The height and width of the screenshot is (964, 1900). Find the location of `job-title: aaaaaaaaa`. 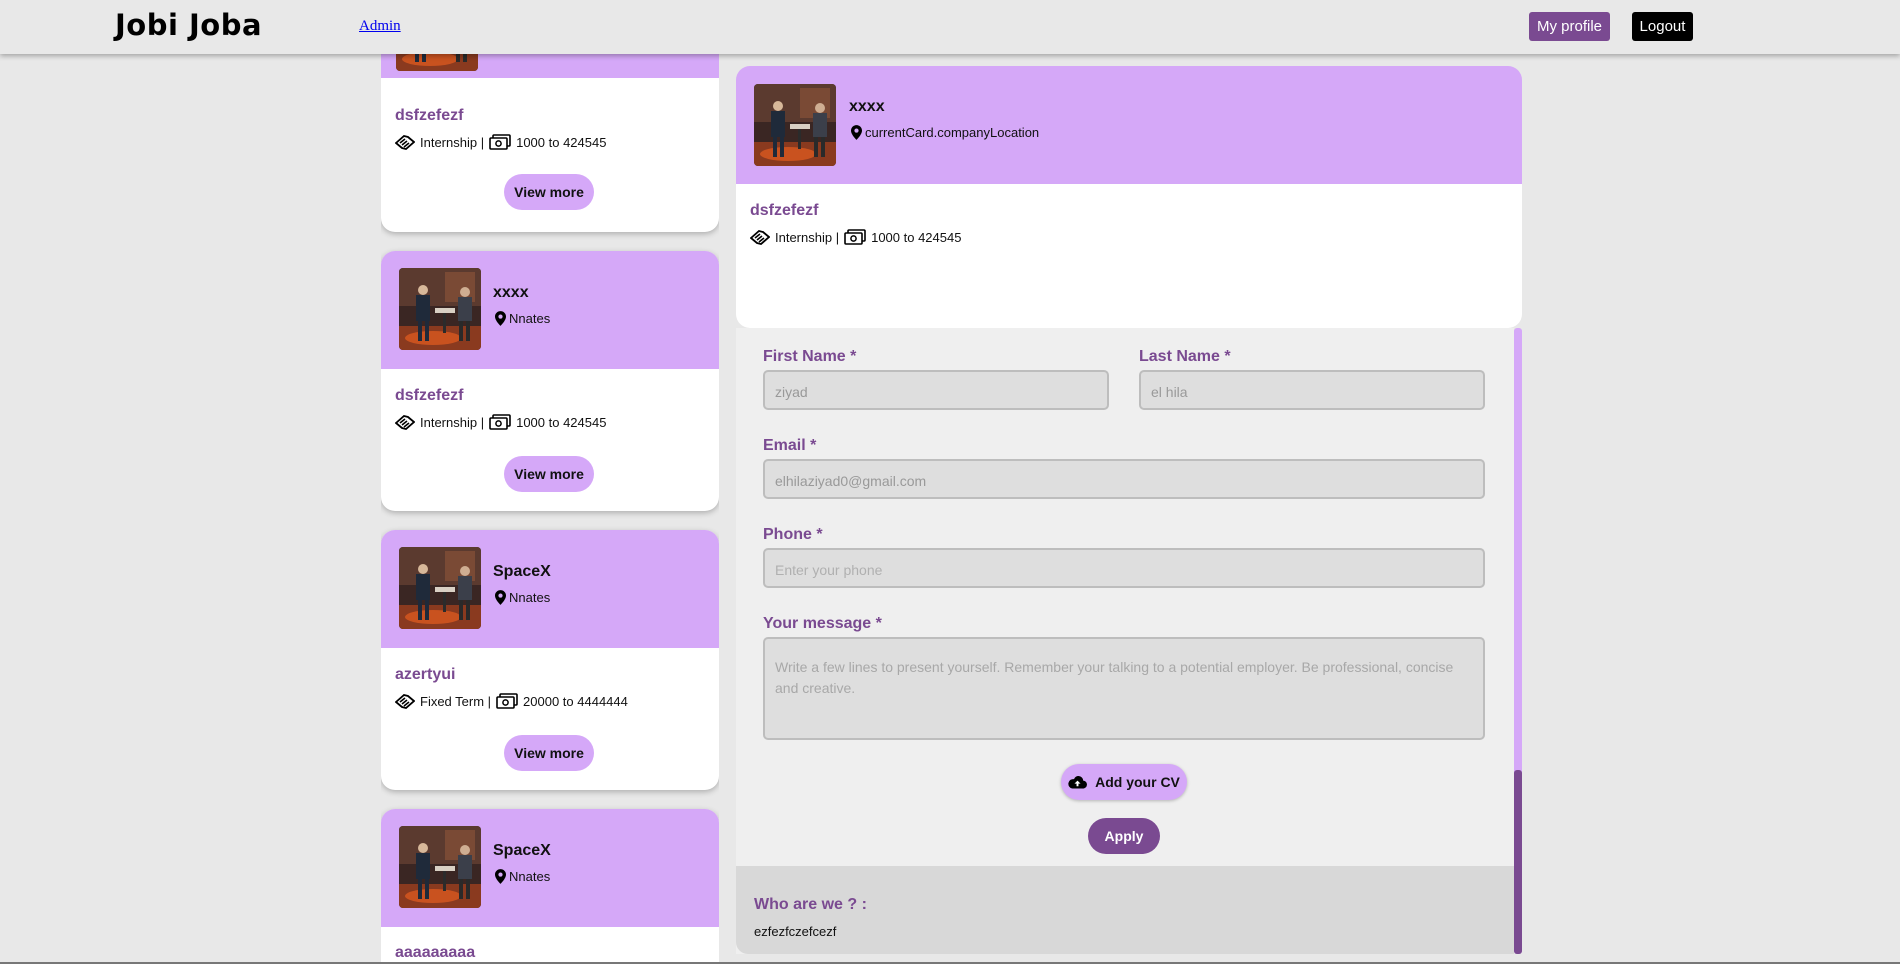

job-title: aaaaaaaaa is located at coordinates (435, 952).